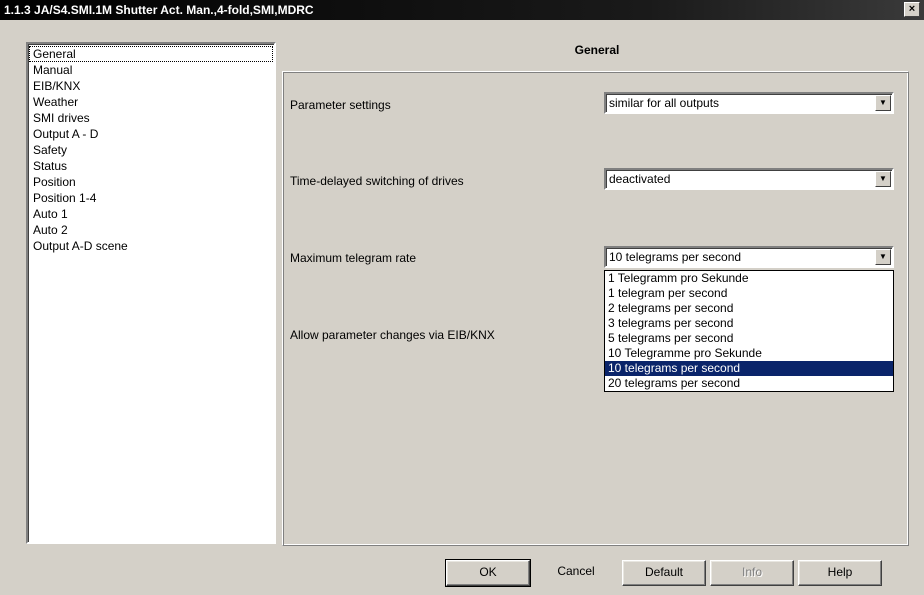 Image resolution: width=924 pixels, height=595 pixels. I want to click on sidebar-item-auto-2: Auto 2, so click(151, 230).